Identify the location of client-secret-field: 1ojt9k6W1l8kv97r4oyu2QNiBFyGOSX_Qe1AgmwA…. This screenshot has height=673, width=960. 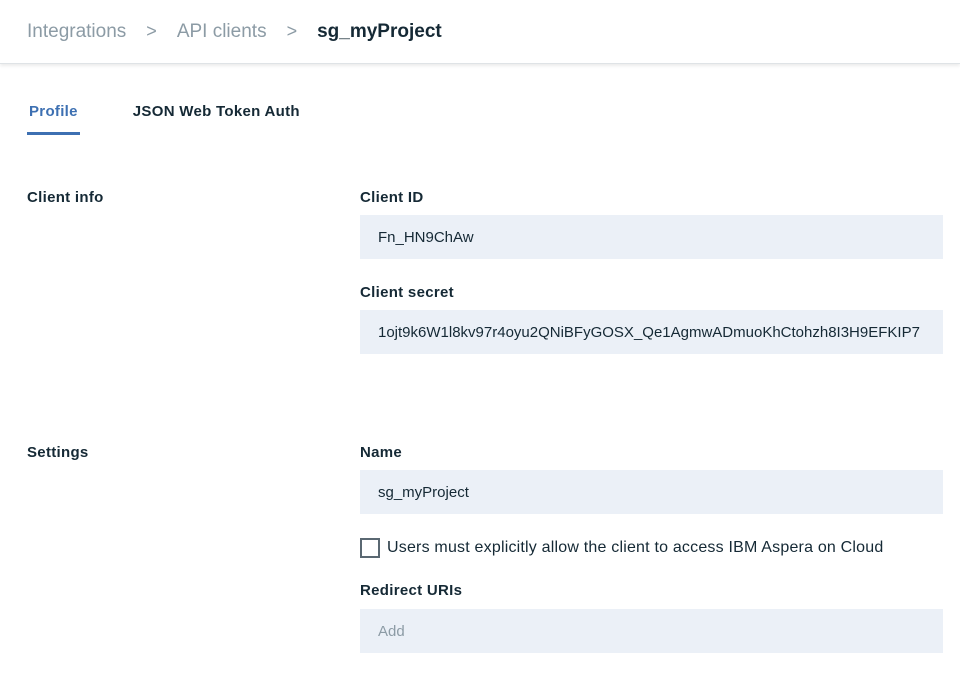
(651, 332).